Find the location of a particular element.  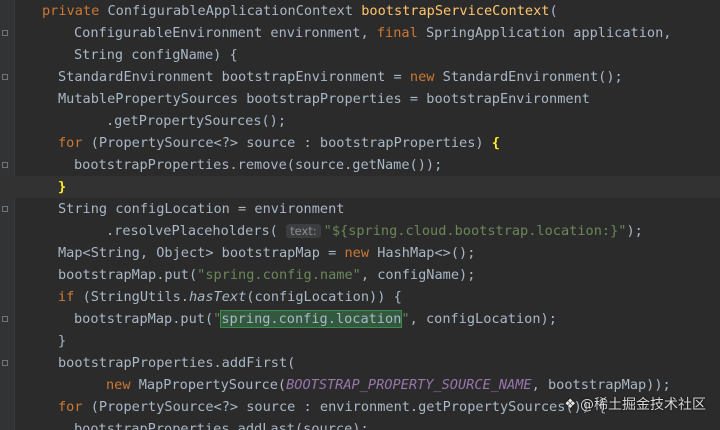

code-token: BOOTSTRAP_PROPERTY_SOURCE_NAME is located at coordinates (409, 385).